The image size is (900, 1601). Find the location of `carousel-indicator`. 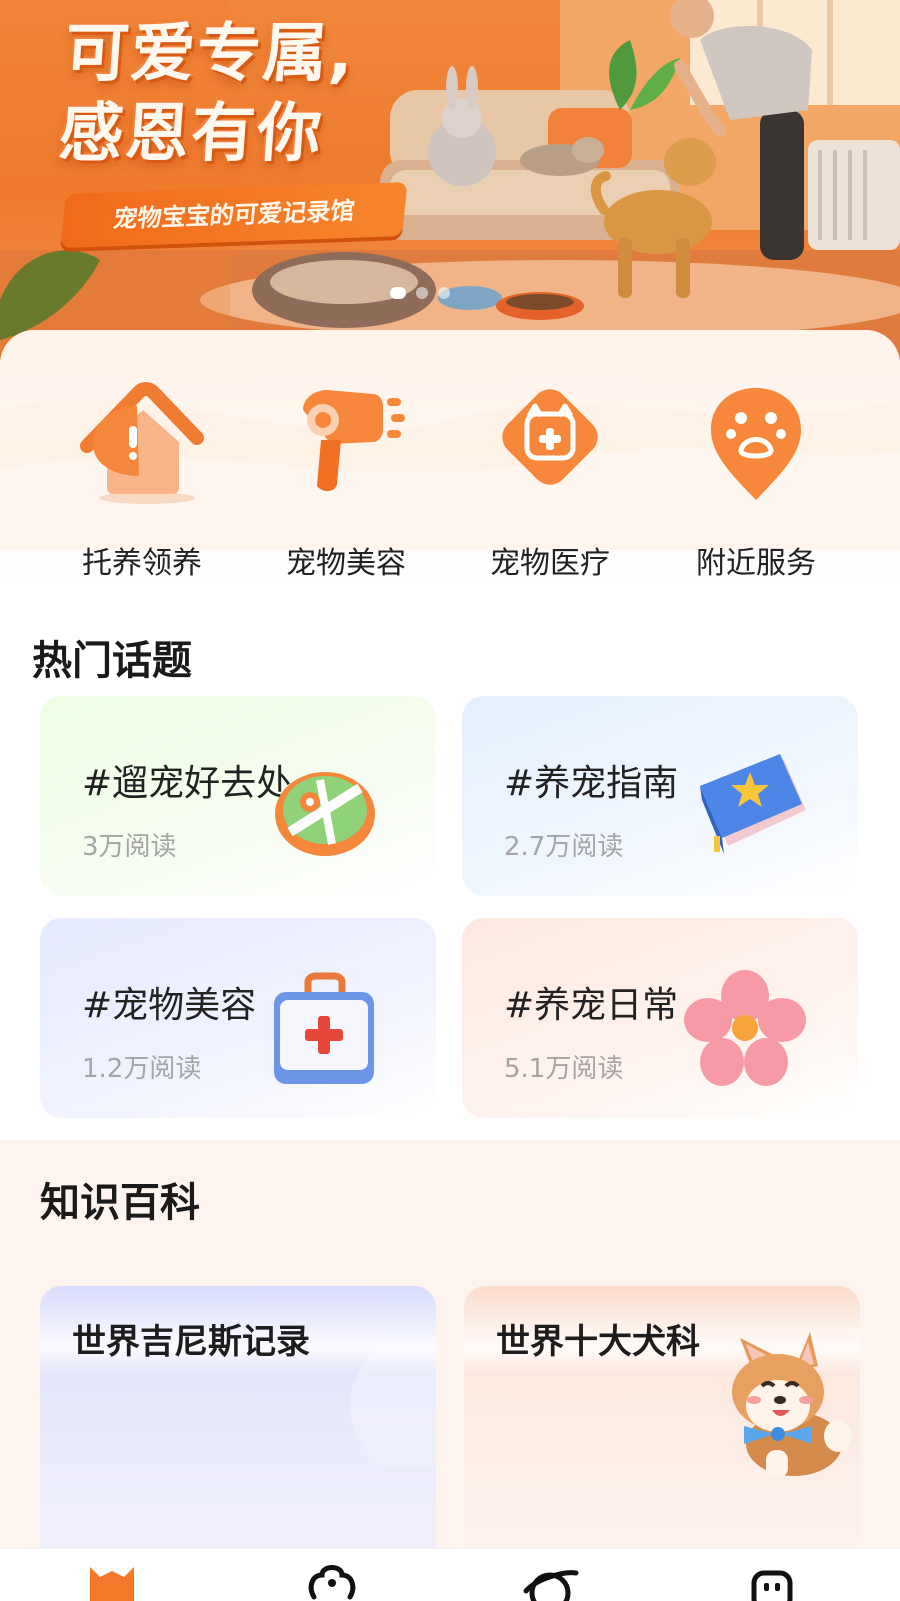

carousel-indicator is located at coordinates (420, 293).